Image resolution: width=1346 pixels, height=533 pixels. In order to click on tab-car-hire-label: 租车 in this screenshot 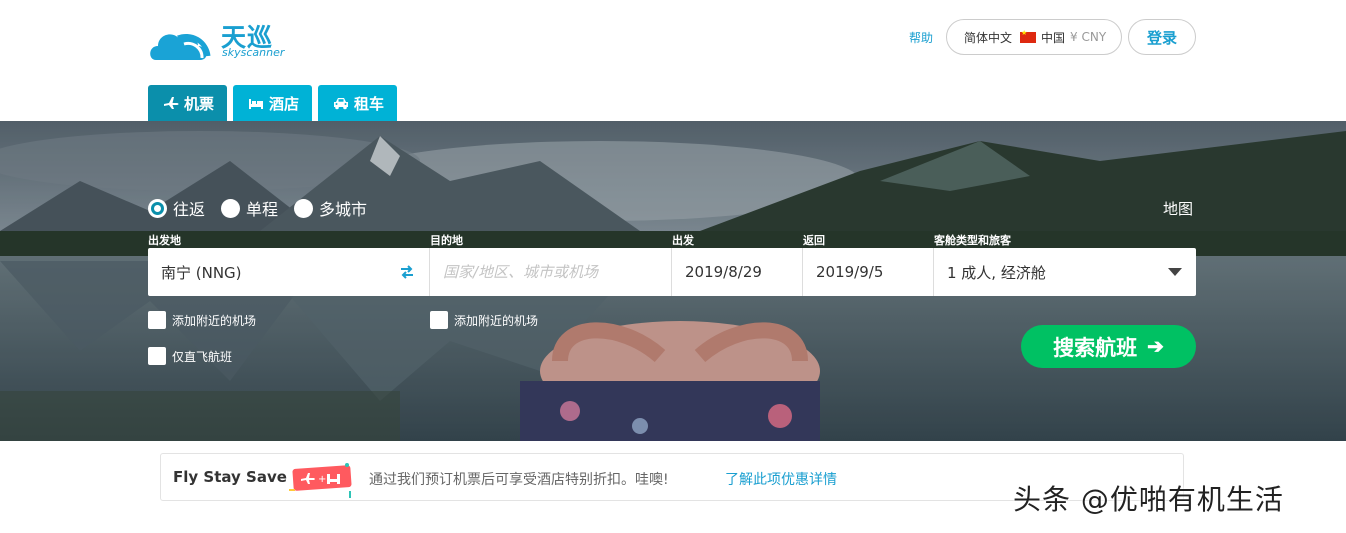, I will do `click(369, 103)`.